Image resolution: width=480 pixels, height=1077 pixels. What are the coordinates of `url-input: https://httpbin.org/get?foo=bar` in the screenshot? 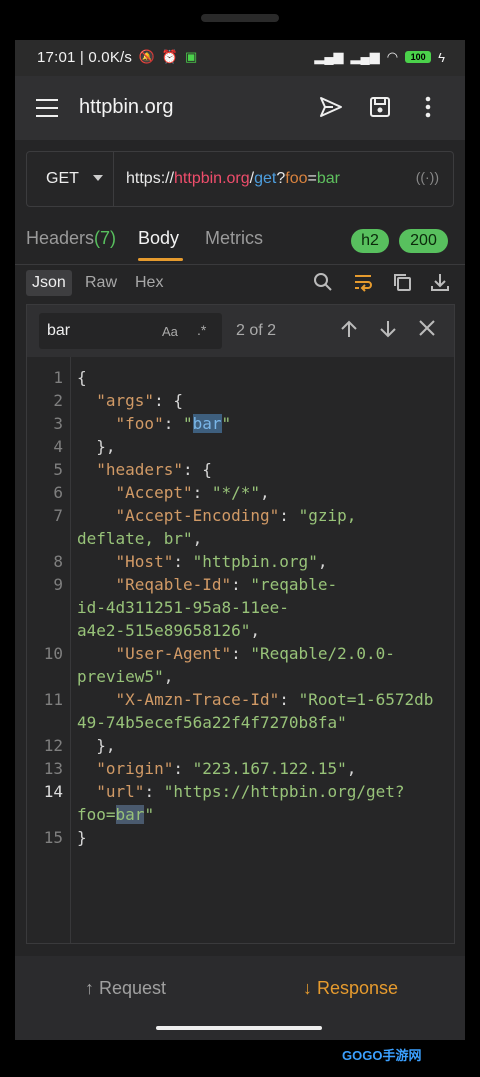 It's located at (233, 179).